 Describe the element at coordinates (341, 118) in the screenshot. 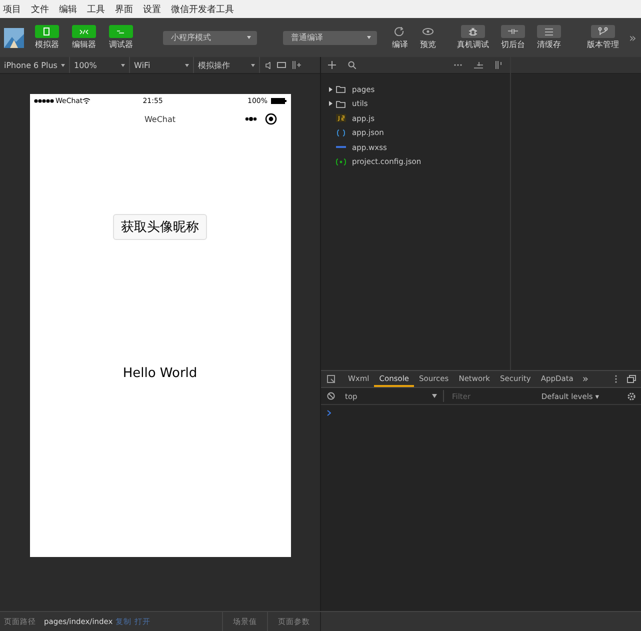

I see `js-file-icon` at that location.